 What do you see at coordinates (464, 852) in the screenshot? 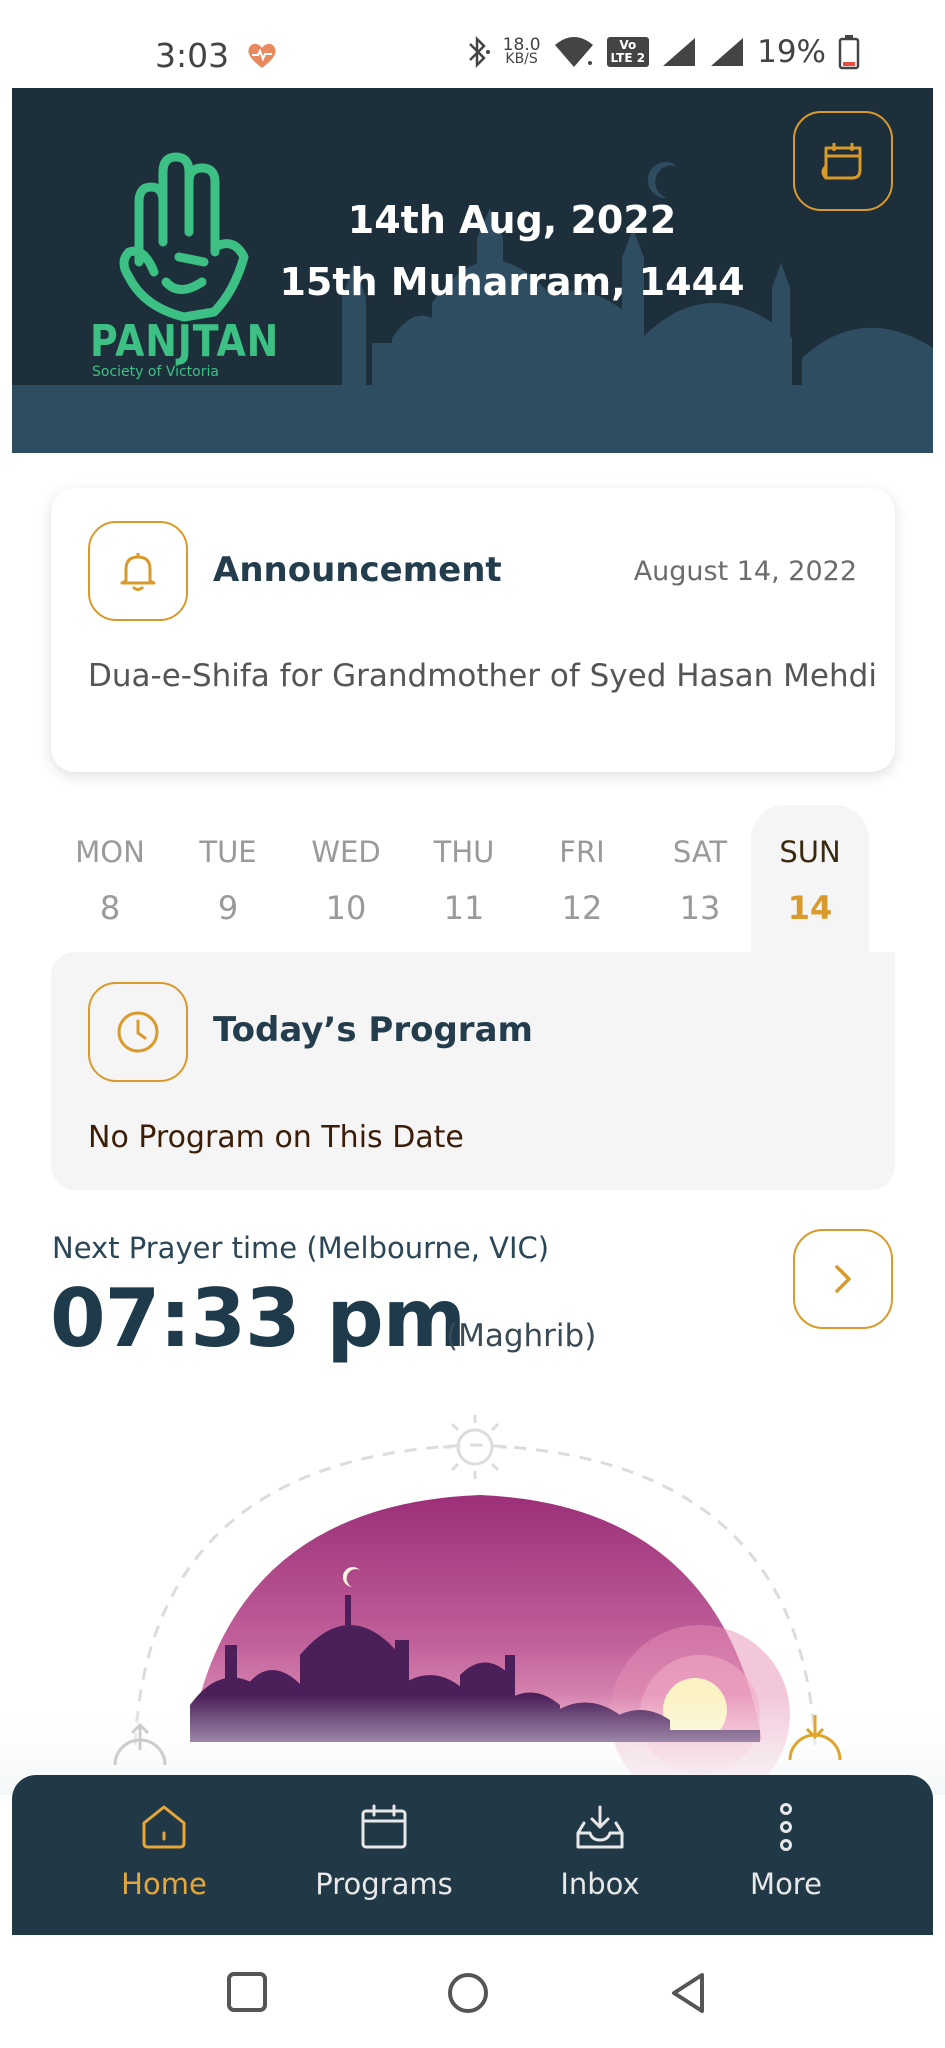
I see `day-name: THU` at bounding box center [464, 852].